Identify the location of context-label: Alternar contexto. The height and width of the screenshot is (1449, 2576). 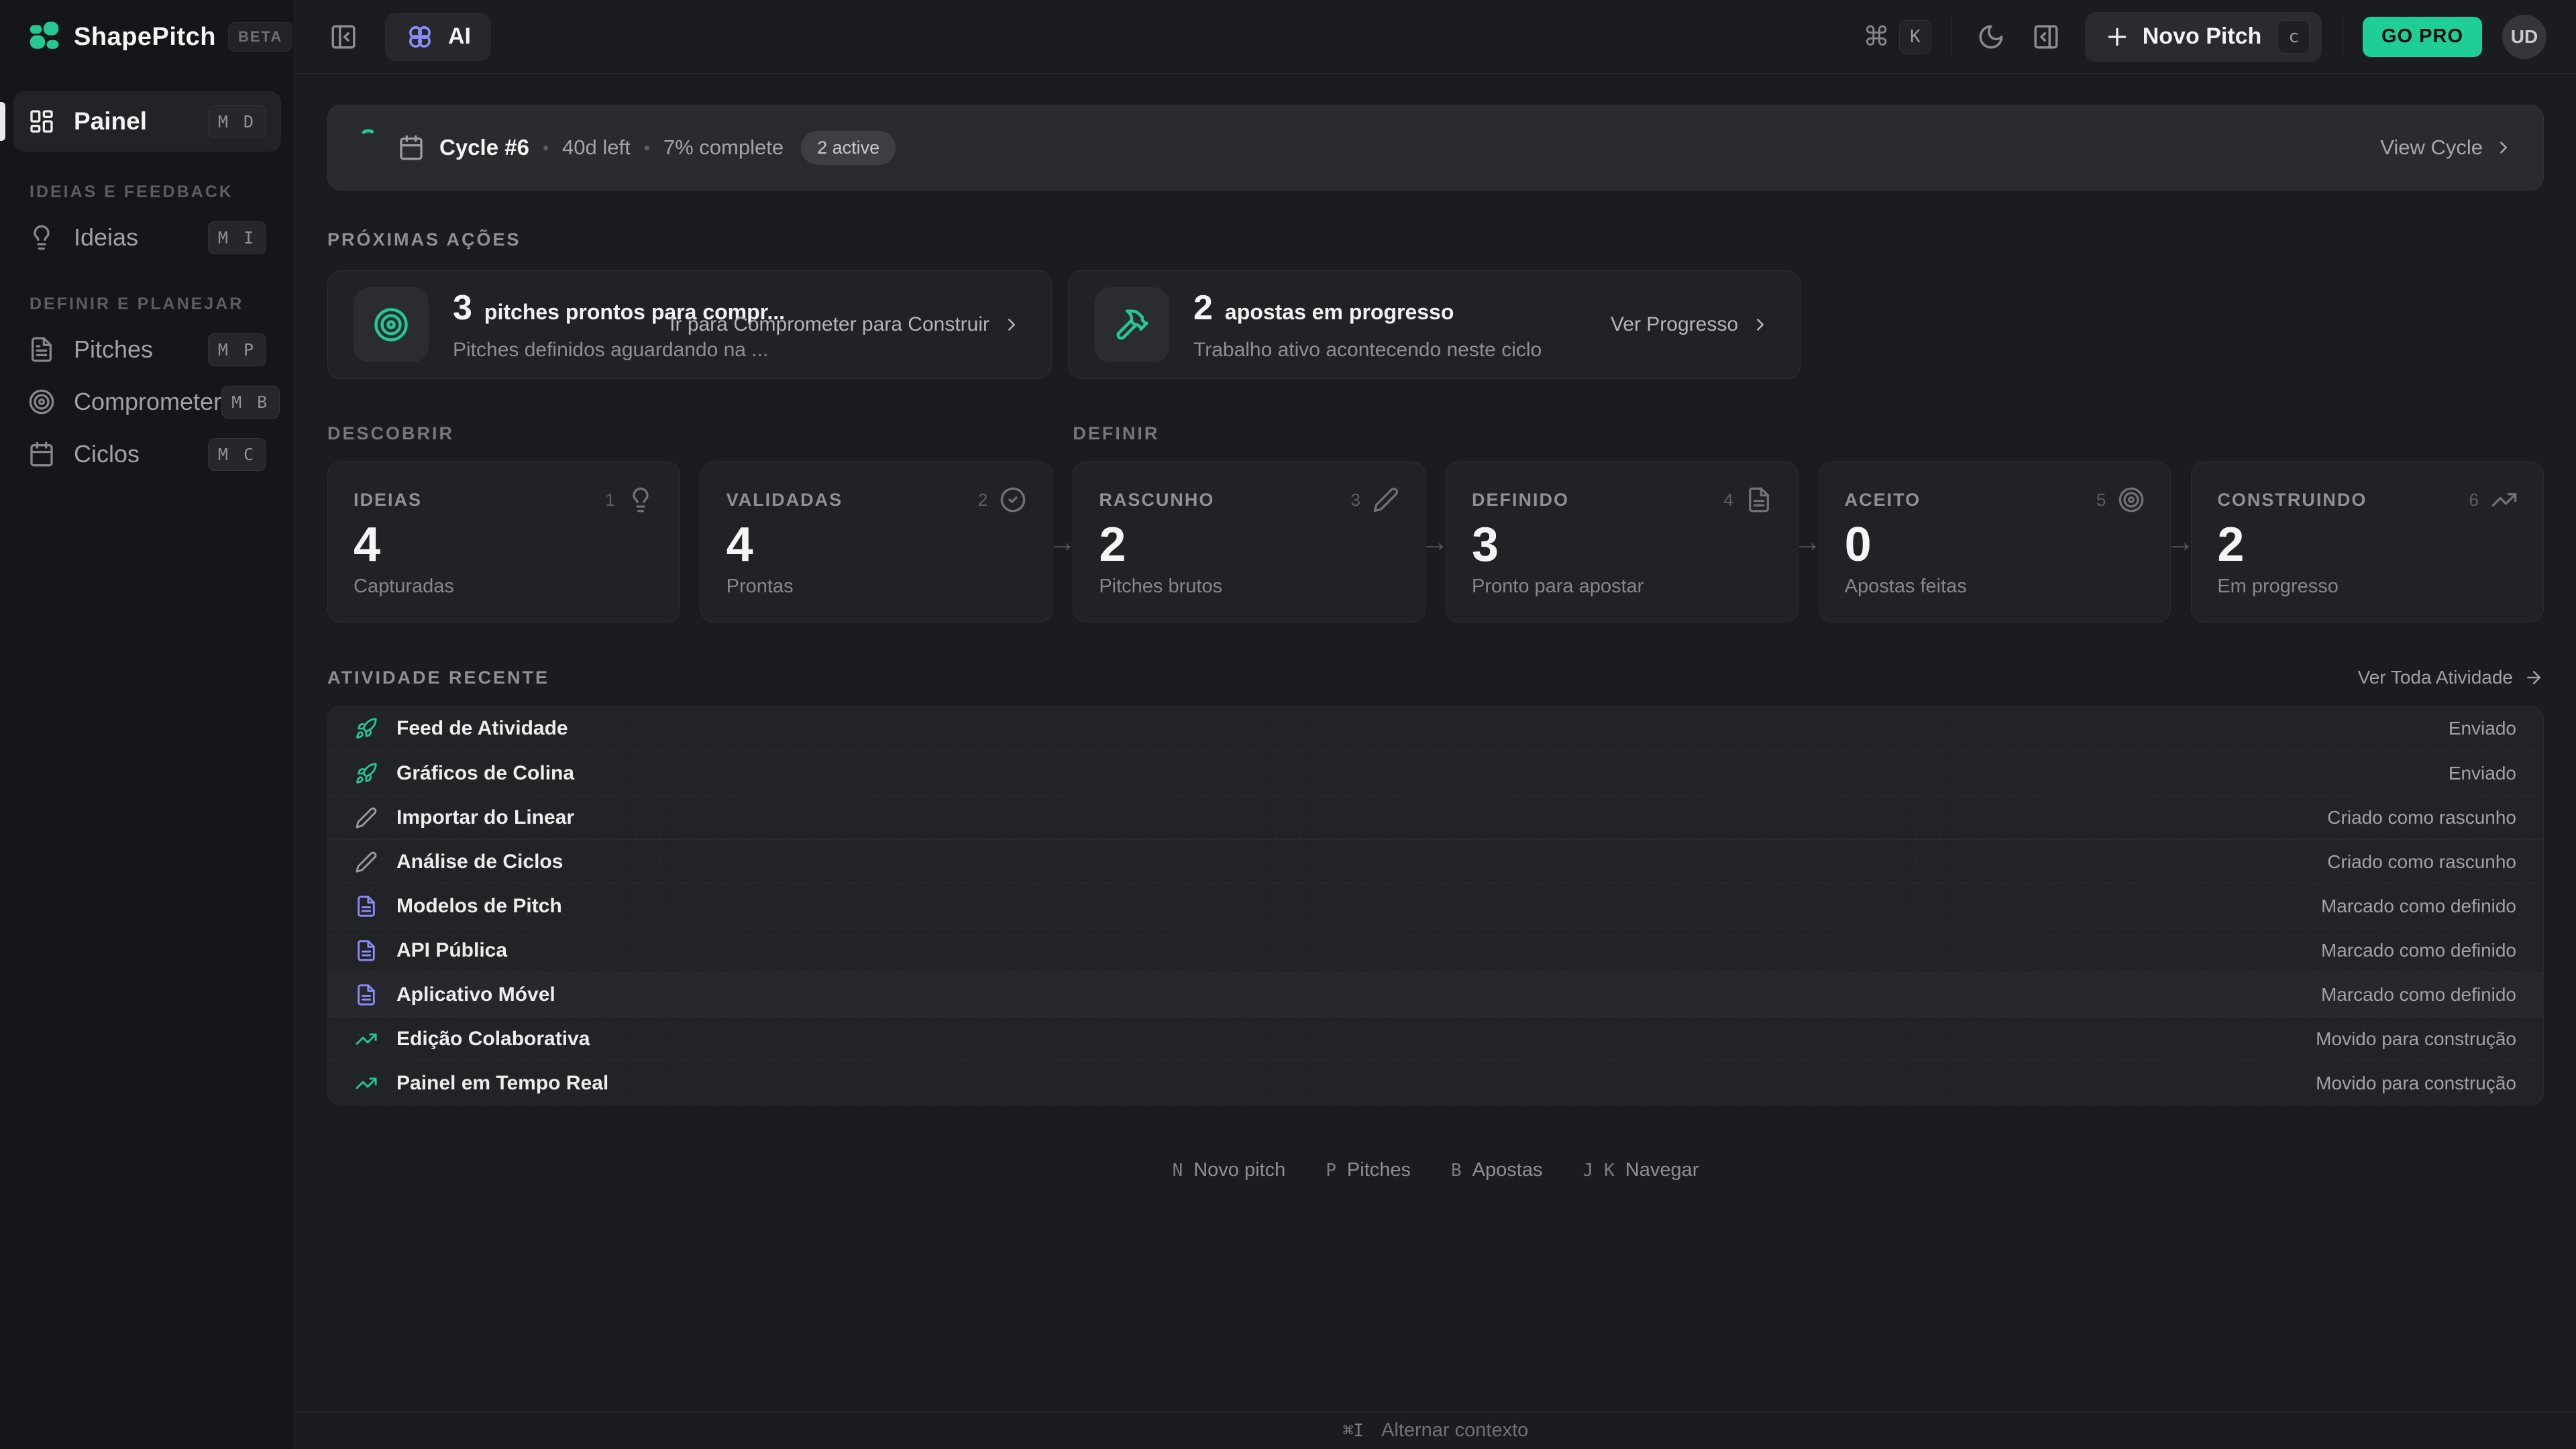
(1455, 1430).